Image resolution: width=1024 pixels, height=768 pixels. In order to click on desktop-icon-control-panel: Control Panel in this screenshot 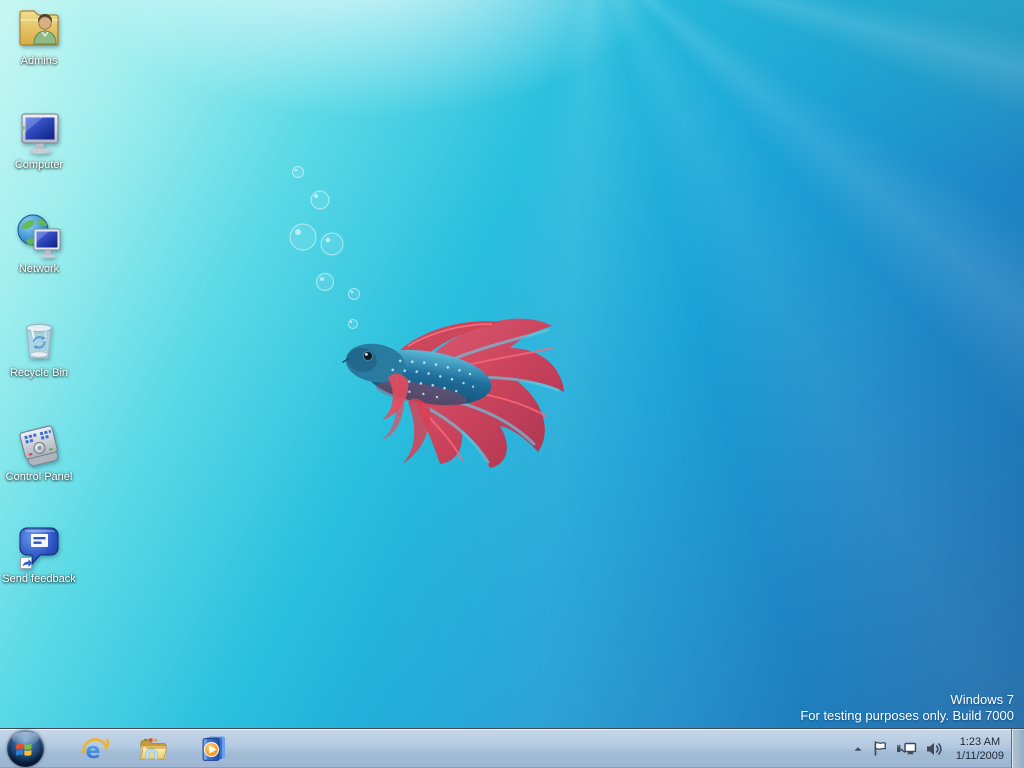, I will do `click(39, 452)`.